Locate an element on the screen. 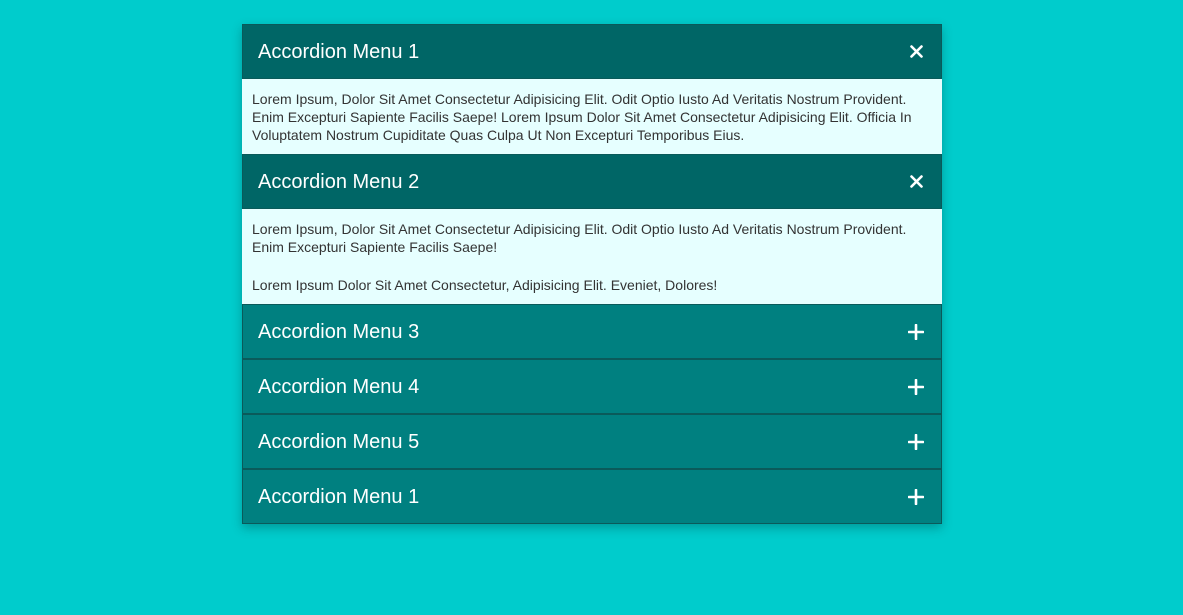 The height and width of the screenshot is (615, 1183). accordion-title: Accordion Menu 5 is located at coordinates (339, 441).